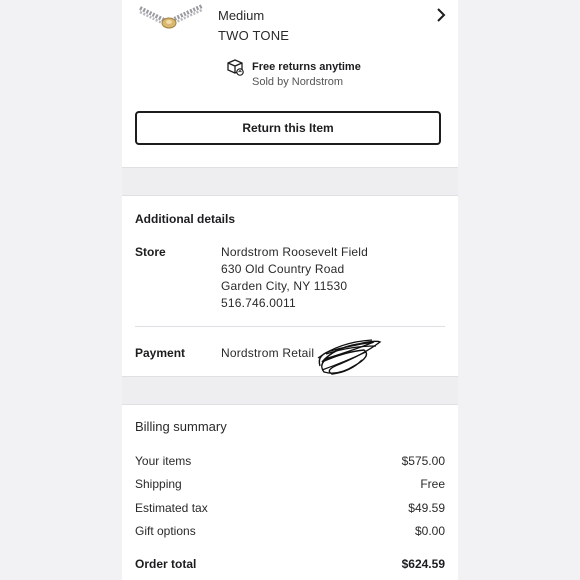  Describe the element at coordinates (290, 509) in the screenshot. I see `billing-row-tax: Estimated tax $49.59` at that location.